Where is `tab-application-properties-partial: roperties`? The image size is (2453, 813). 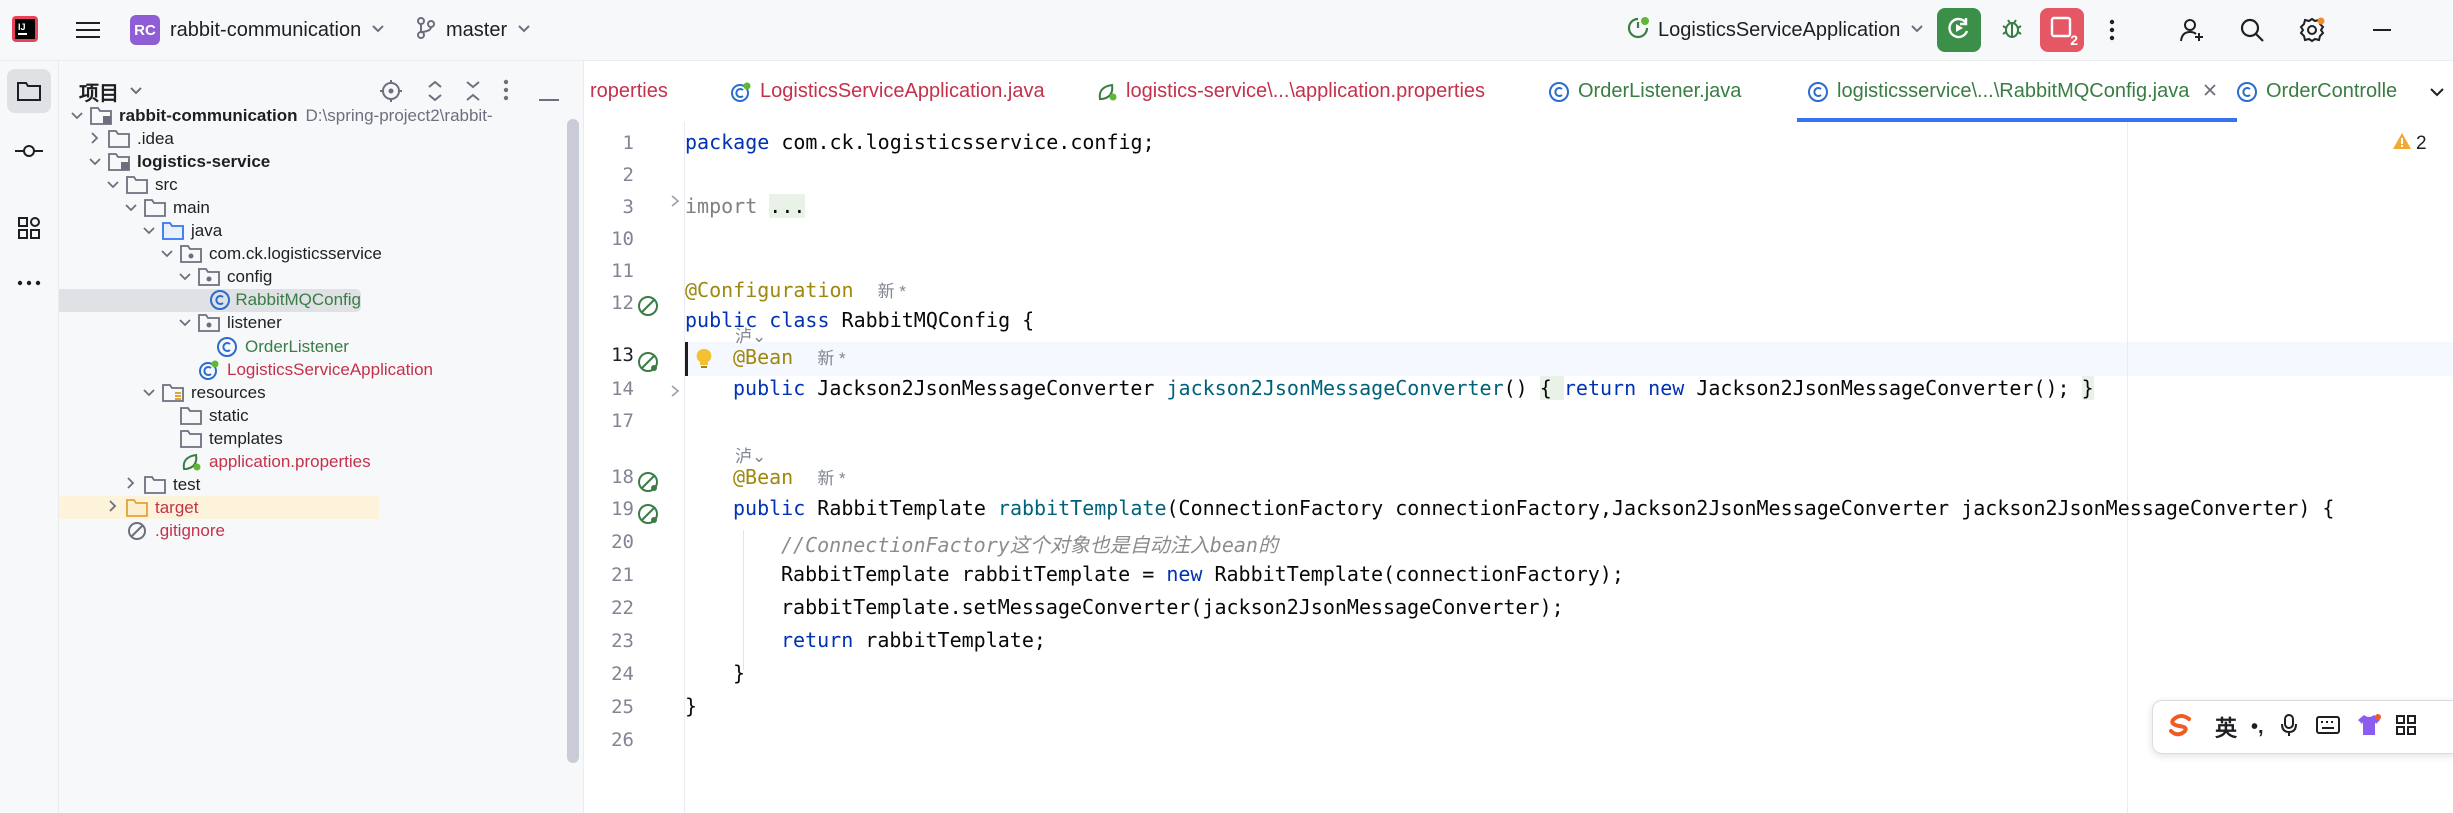 tab-application-properties-partial: roperties is located at coordinates (629, 91).